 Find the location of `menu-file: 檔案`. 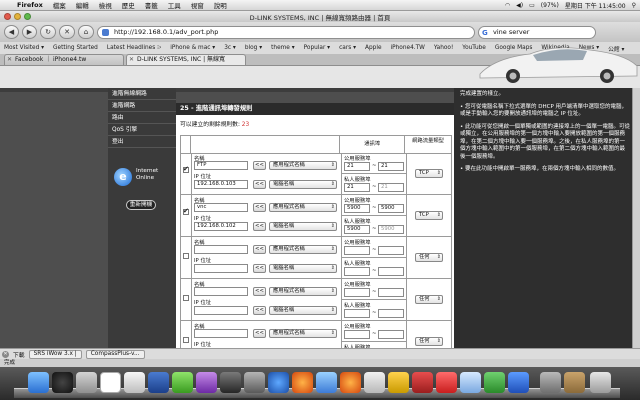

menu-file: 檔案 is located at coordinates (59, 5).